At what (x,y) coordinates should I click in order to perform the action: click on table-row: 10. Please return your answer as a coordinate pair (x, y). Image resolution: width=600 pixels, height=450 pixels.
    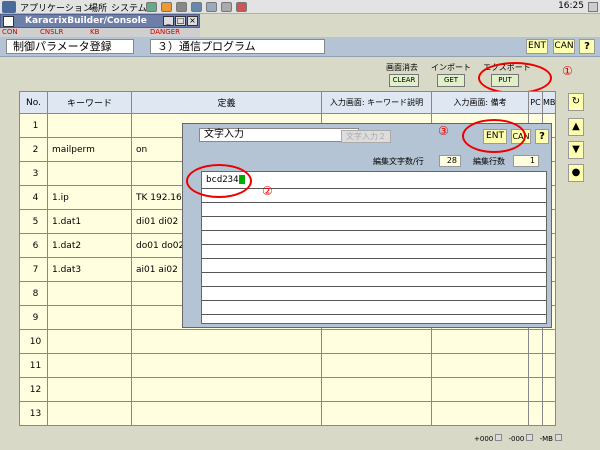
    Looking at the image, I should click on (288, 341).